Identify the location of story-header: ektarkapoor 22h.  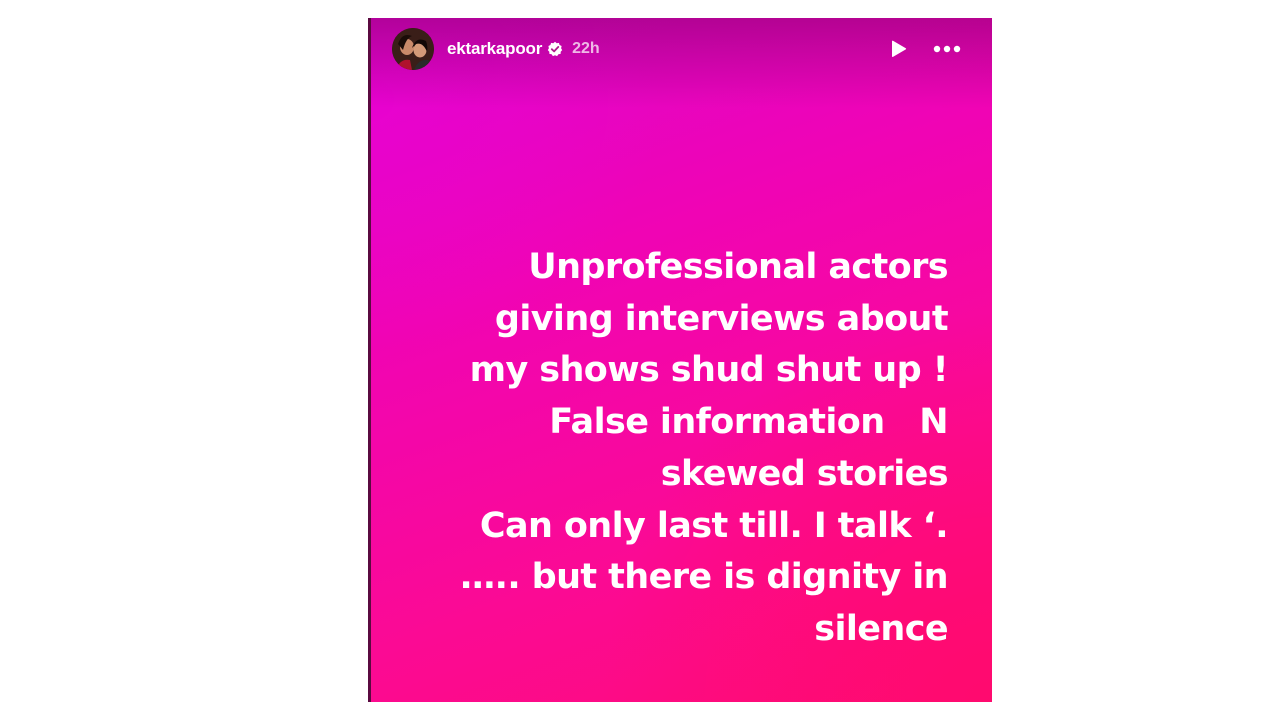
(677, 49).